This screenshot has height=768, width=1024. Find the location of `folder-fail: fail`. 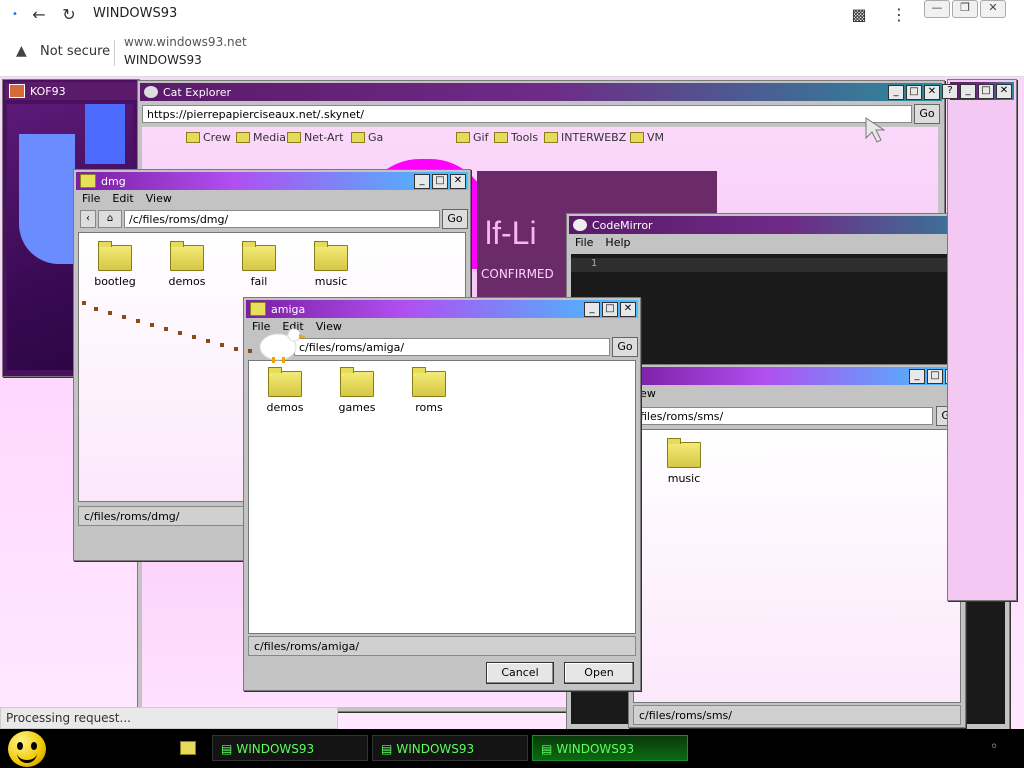

folder-fail: fail is located at coordinates (259, 264).